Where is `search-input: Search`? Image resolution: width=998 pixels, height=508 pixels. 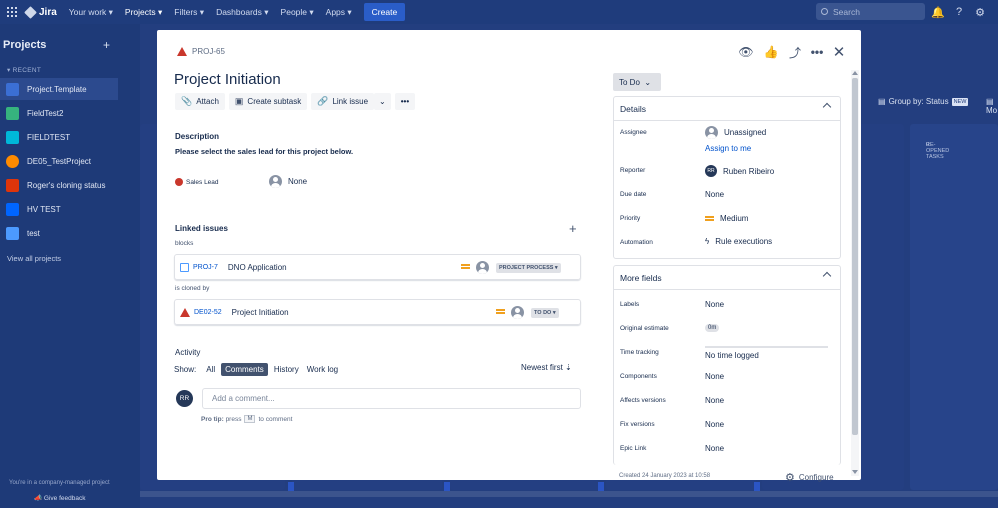 search-input: Search is located at coordinates (870, 11).